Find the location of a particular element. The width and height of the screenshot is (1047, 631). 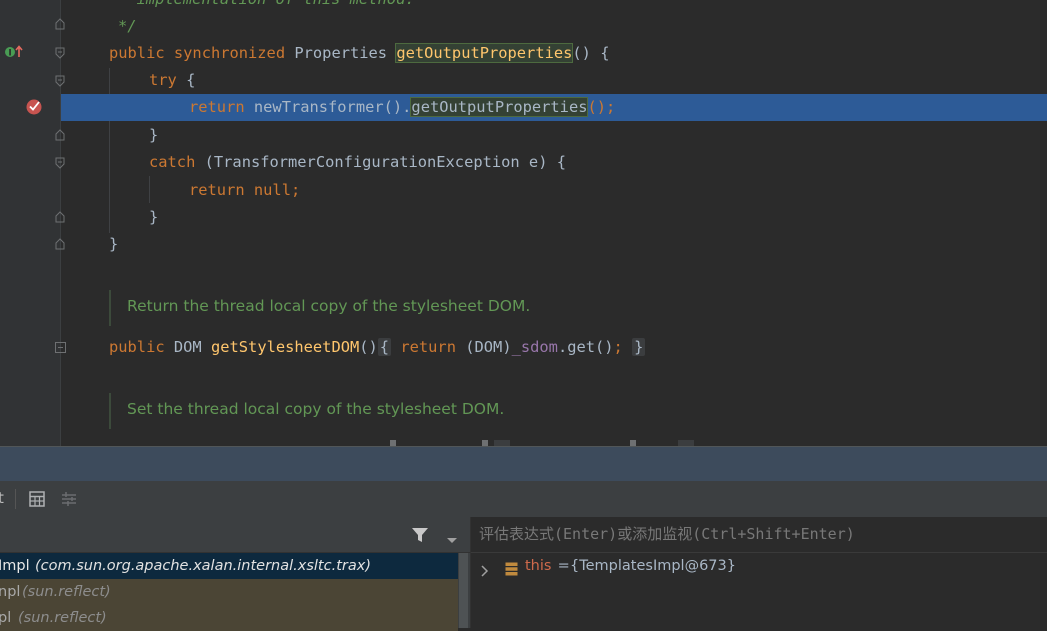

catch-clause: (TransformerConfigurationException e) { is located at coordinates (385, 162).